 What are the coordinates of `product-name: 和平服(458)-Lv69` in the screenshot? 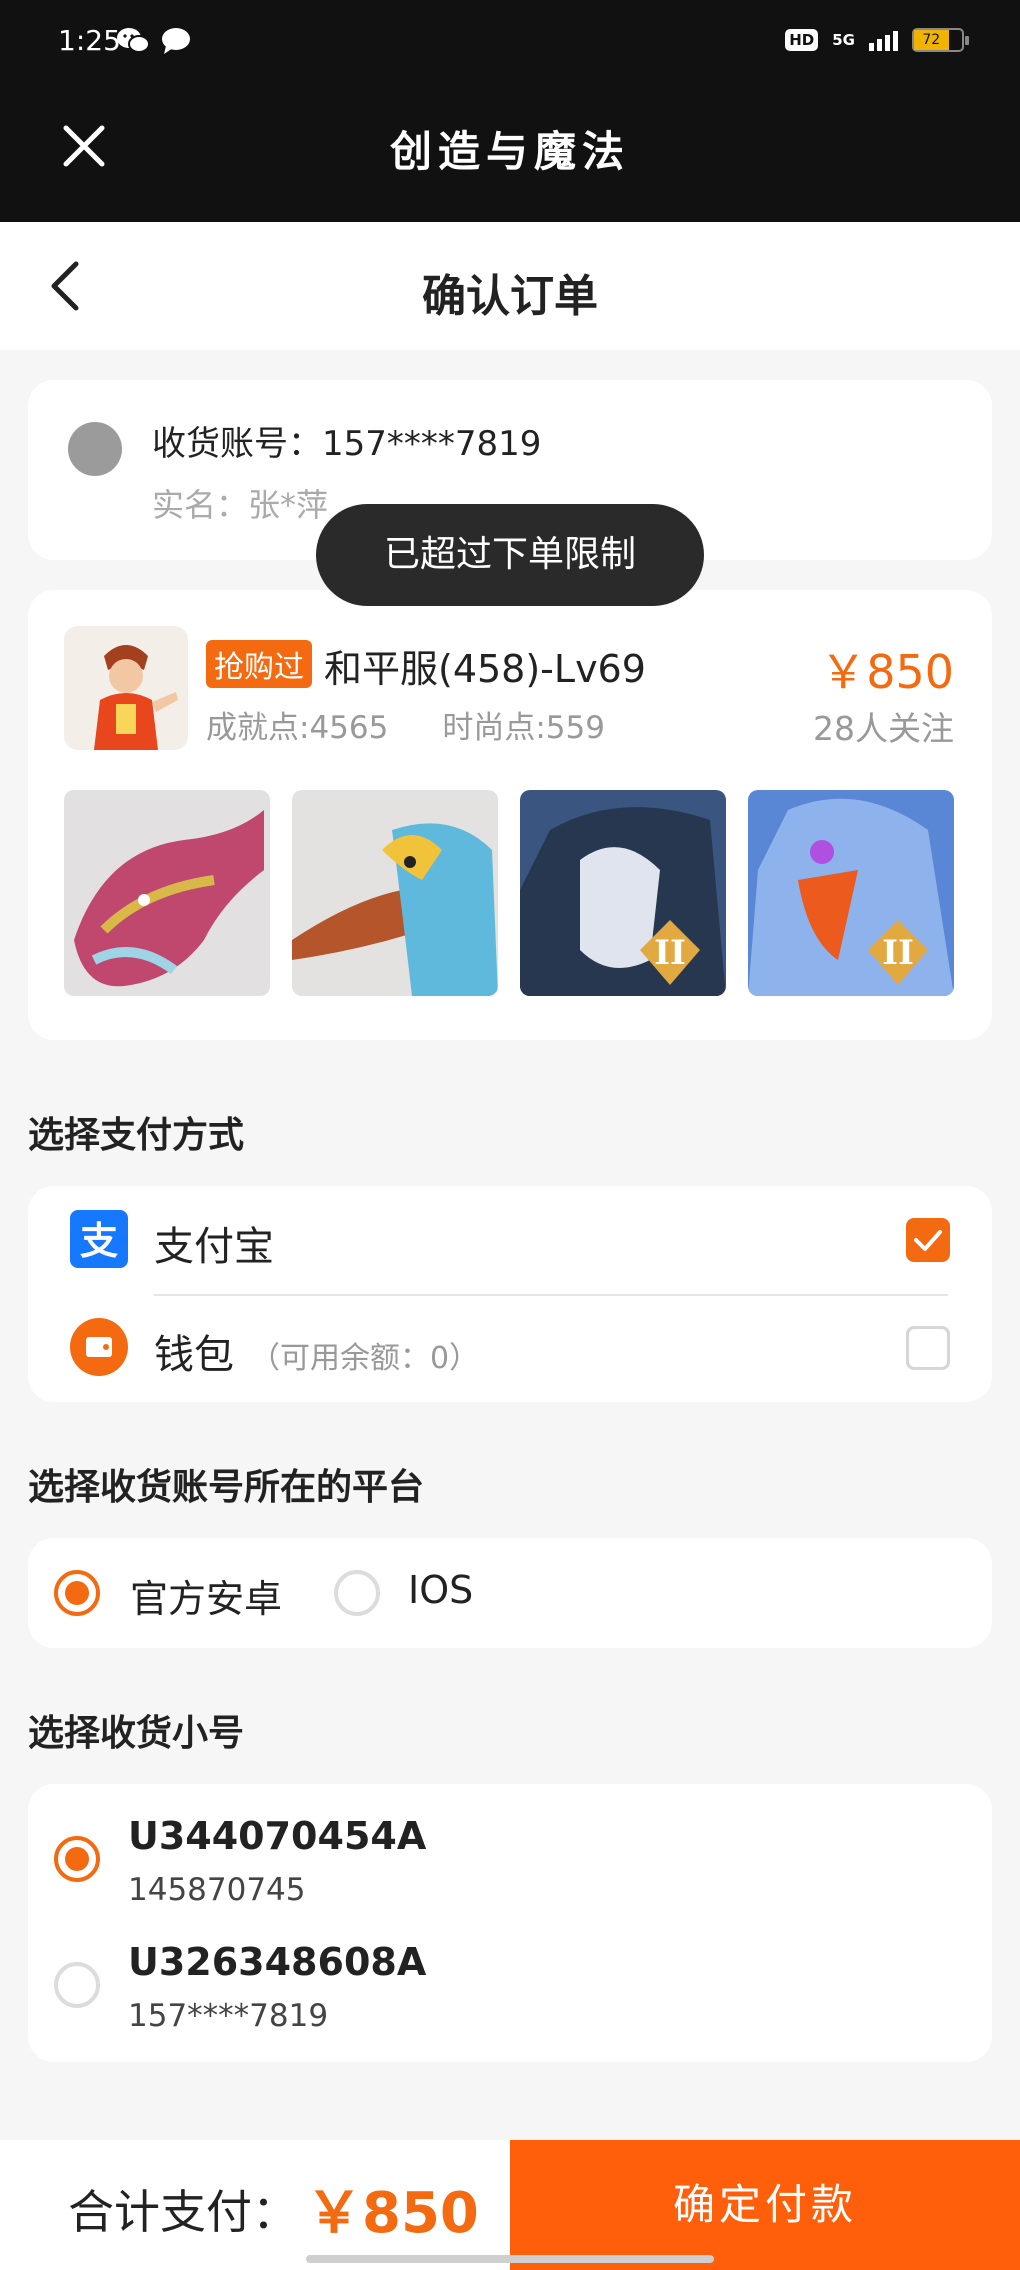 It's located at (485, 669).